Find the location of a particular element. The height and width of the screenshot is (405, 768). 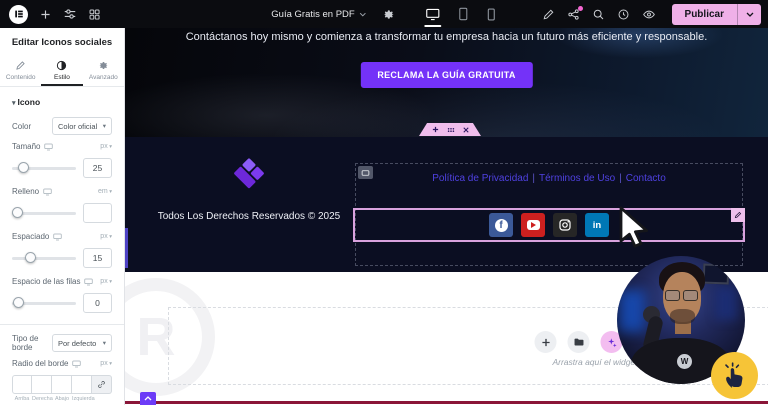

rows-gap-control-header: Espacio de las filas px is located at coordinates (62, 281).